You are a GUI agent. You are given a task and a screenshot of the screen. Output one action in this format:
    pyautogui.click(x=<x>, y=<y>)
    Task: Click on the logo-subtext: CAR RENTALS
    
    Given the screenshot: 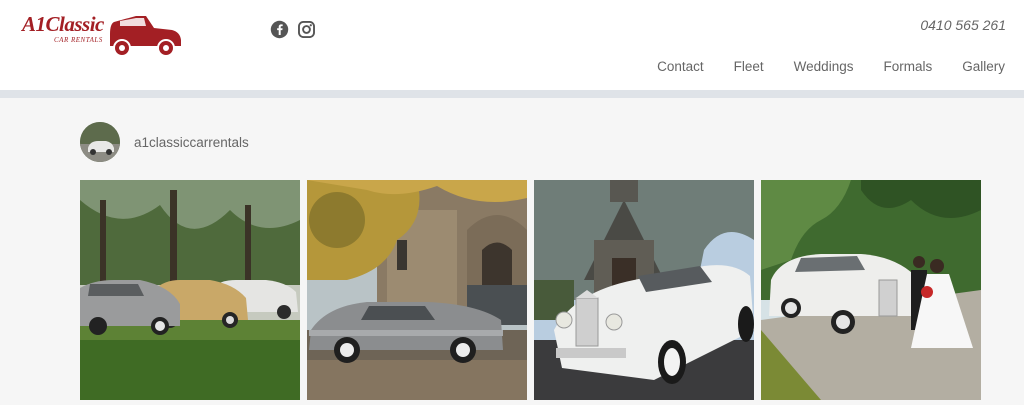 What is the action you would take?
    pyautogui.click(x=78, y=40)
    